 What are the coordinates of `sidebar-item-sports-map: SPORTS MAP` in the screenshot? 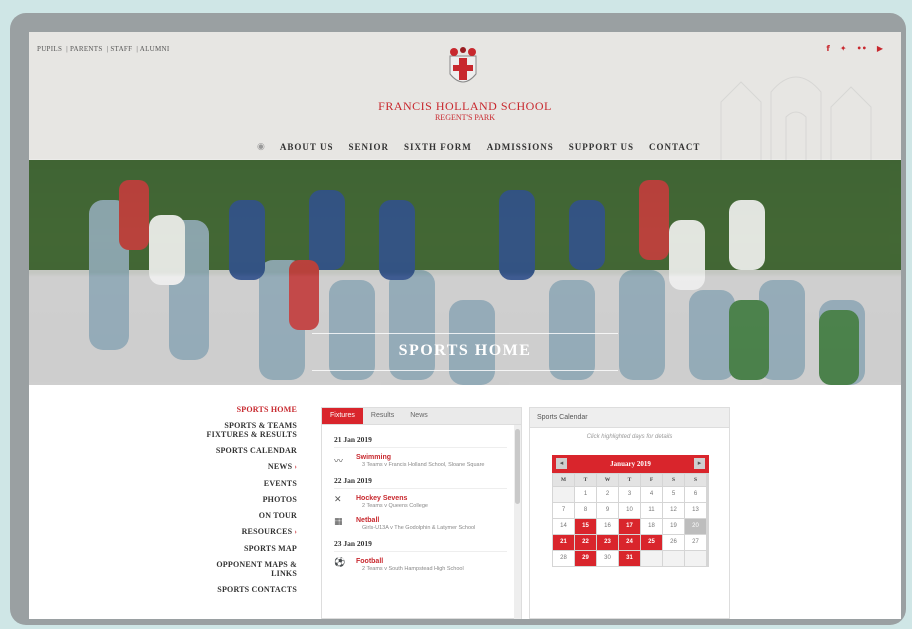 It's located at (249, 548).